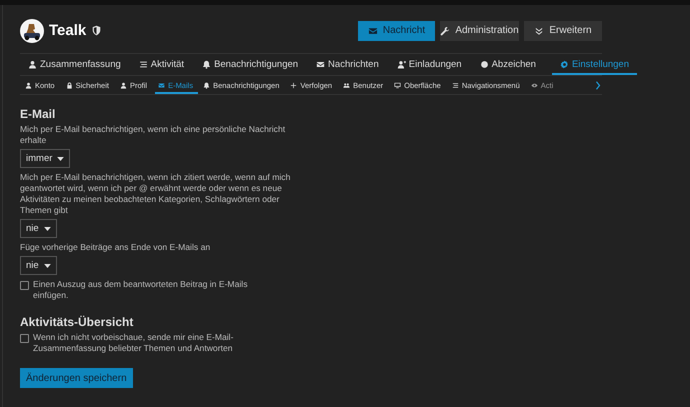 This screenshot has height=407, width=690. What do you see at coordinates (356, 64) in the screenshot?
I see `nav-tab: Nachrichten` at bounding box center [356, 64].